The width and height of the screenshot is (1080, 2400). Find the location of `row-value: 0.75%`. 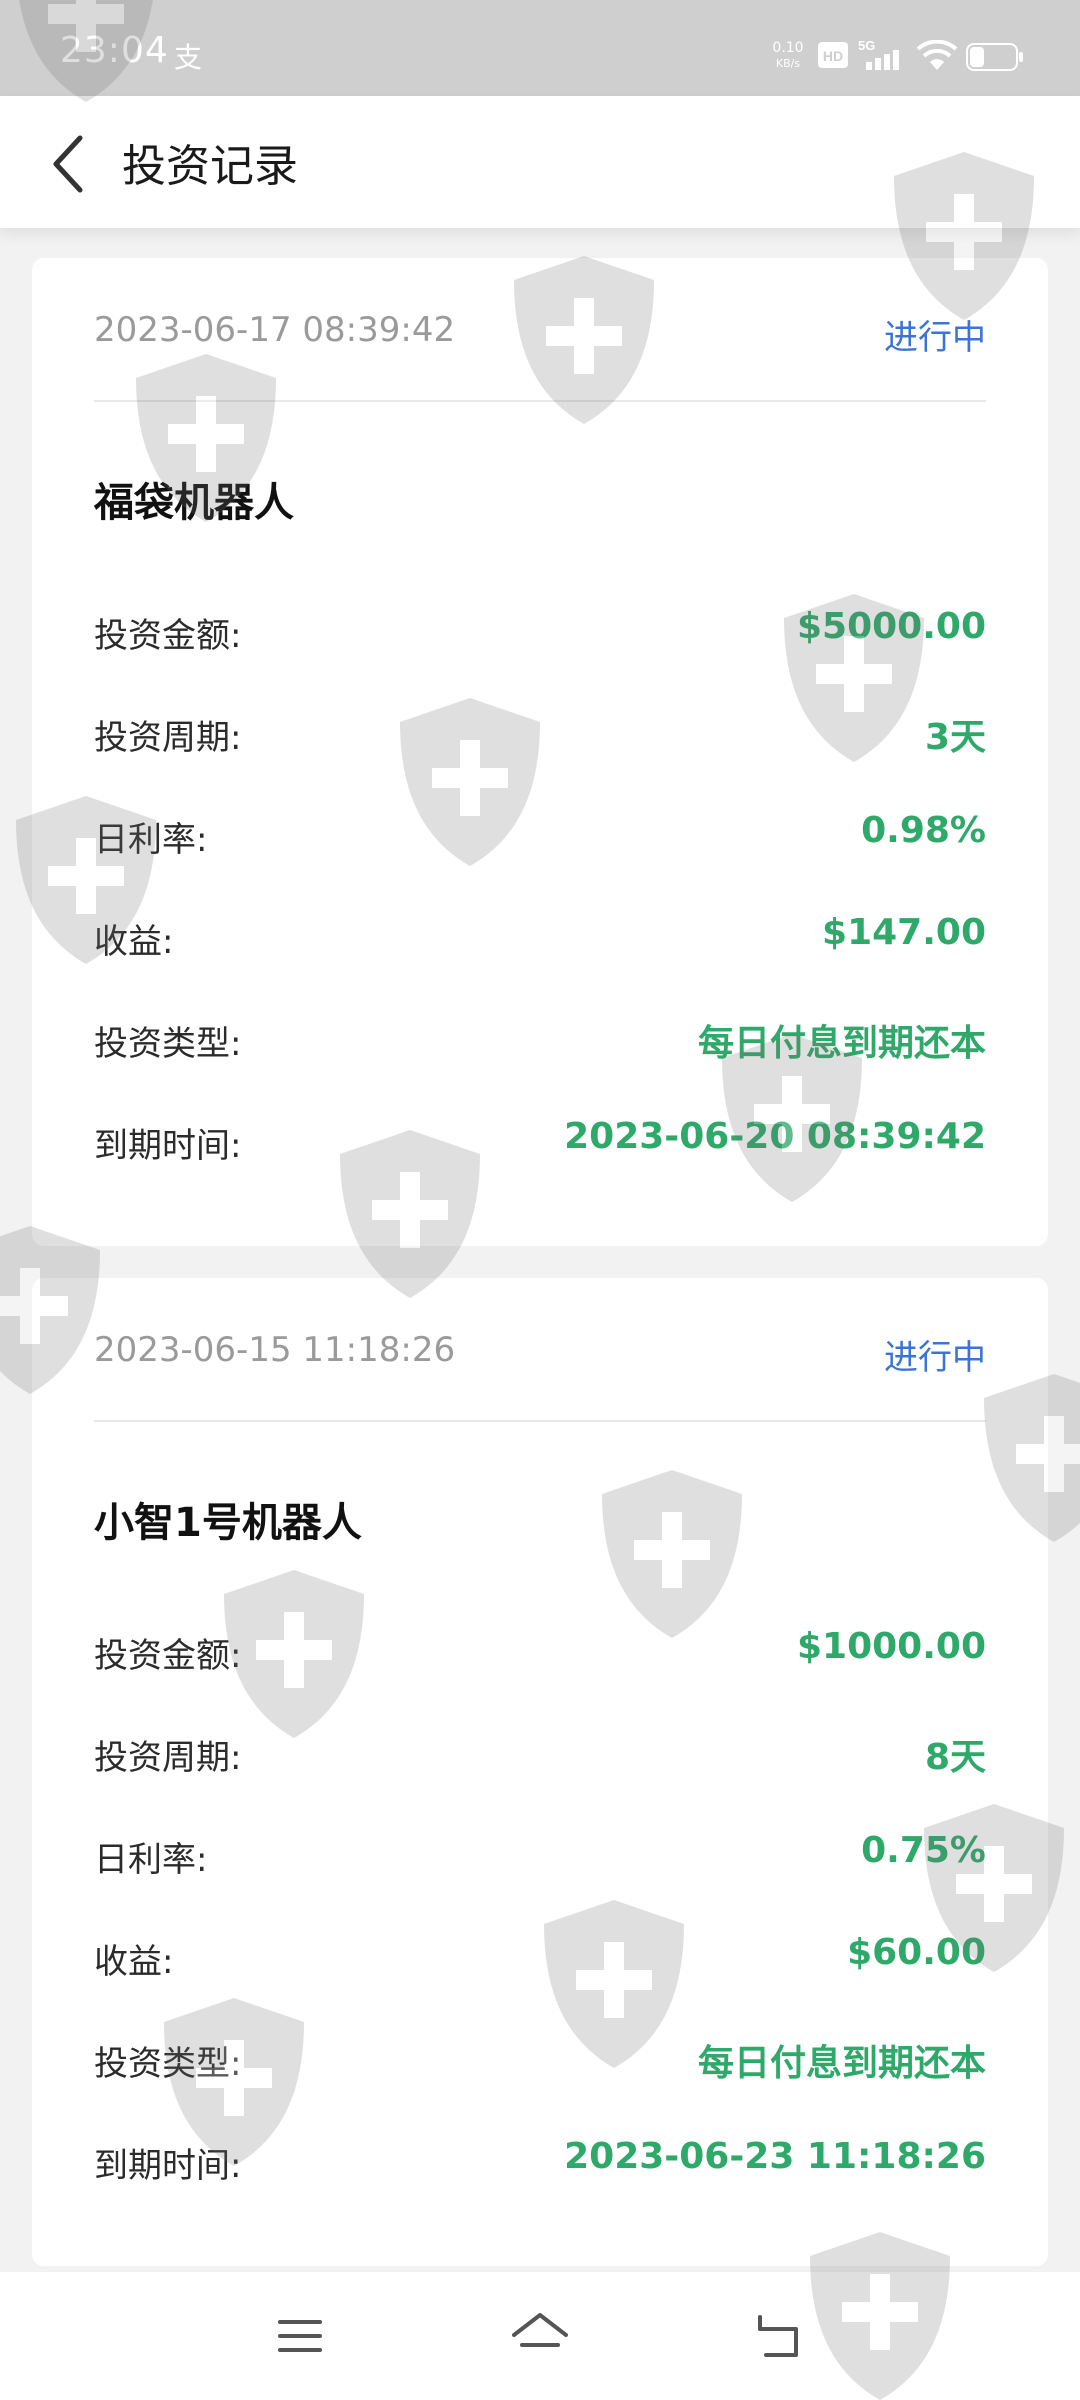

row-value: 0.75% is located at coordinates (923, 1850).